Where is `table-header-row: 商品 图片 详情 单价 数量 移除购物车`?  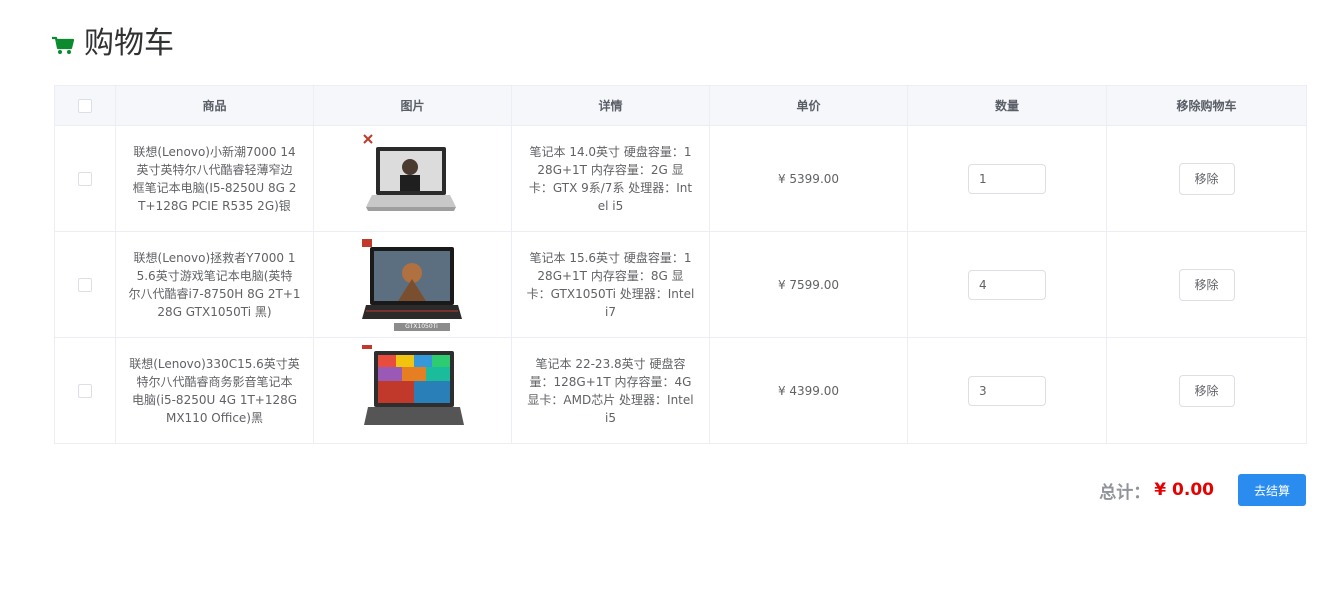 table-header-row: 商品 图片 详情 单价 数量 移除购物车 is located at coordinates (680, 105).